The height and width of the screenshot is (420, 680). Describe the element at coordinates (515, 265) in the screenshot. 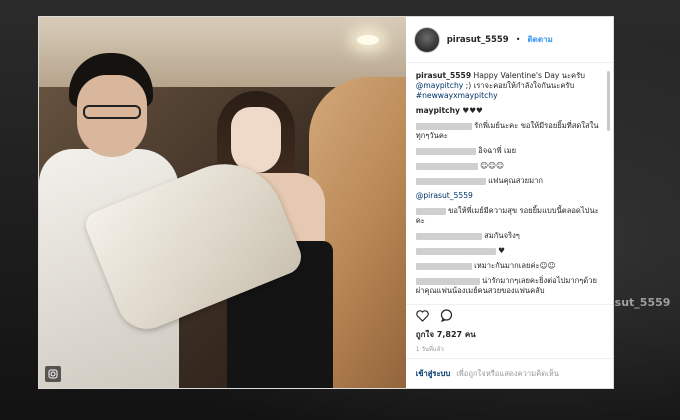

I see `comment-text: เหมาะกันมากเลยค่ะ☺☺` at that location.